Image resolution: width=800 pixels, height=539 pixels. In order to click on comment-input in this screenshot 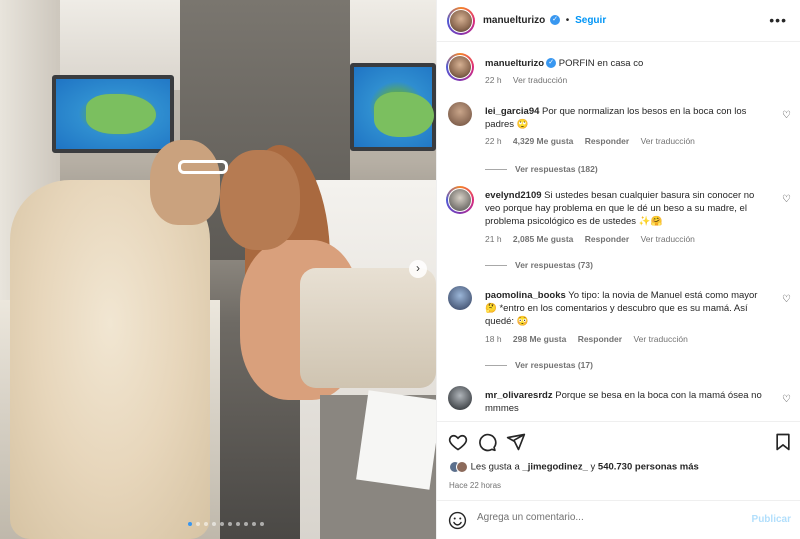, I will do `click(607, 517)`.